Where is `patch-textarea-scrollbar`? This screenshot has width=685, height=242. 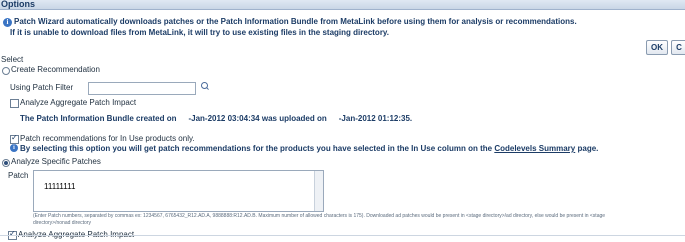
patch-textarea-scrollbar is located at coordinates (318, 191).